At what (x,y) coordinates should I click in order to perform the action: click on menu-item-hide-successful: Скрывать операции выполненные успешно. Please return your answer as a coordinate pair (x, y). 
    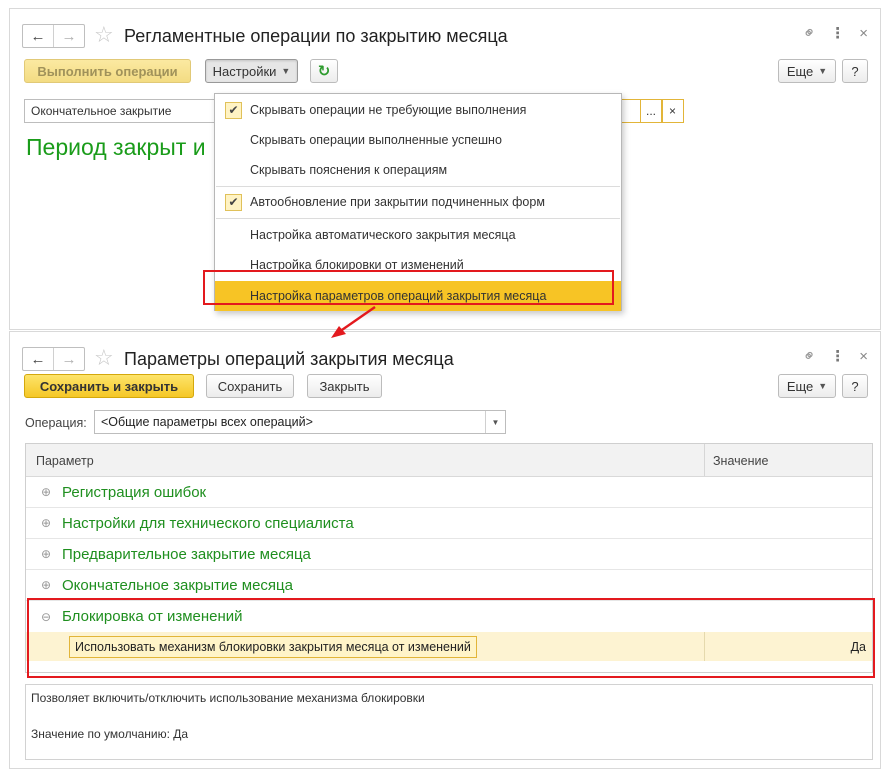
    Looking at the image, I should click on (418, 140).